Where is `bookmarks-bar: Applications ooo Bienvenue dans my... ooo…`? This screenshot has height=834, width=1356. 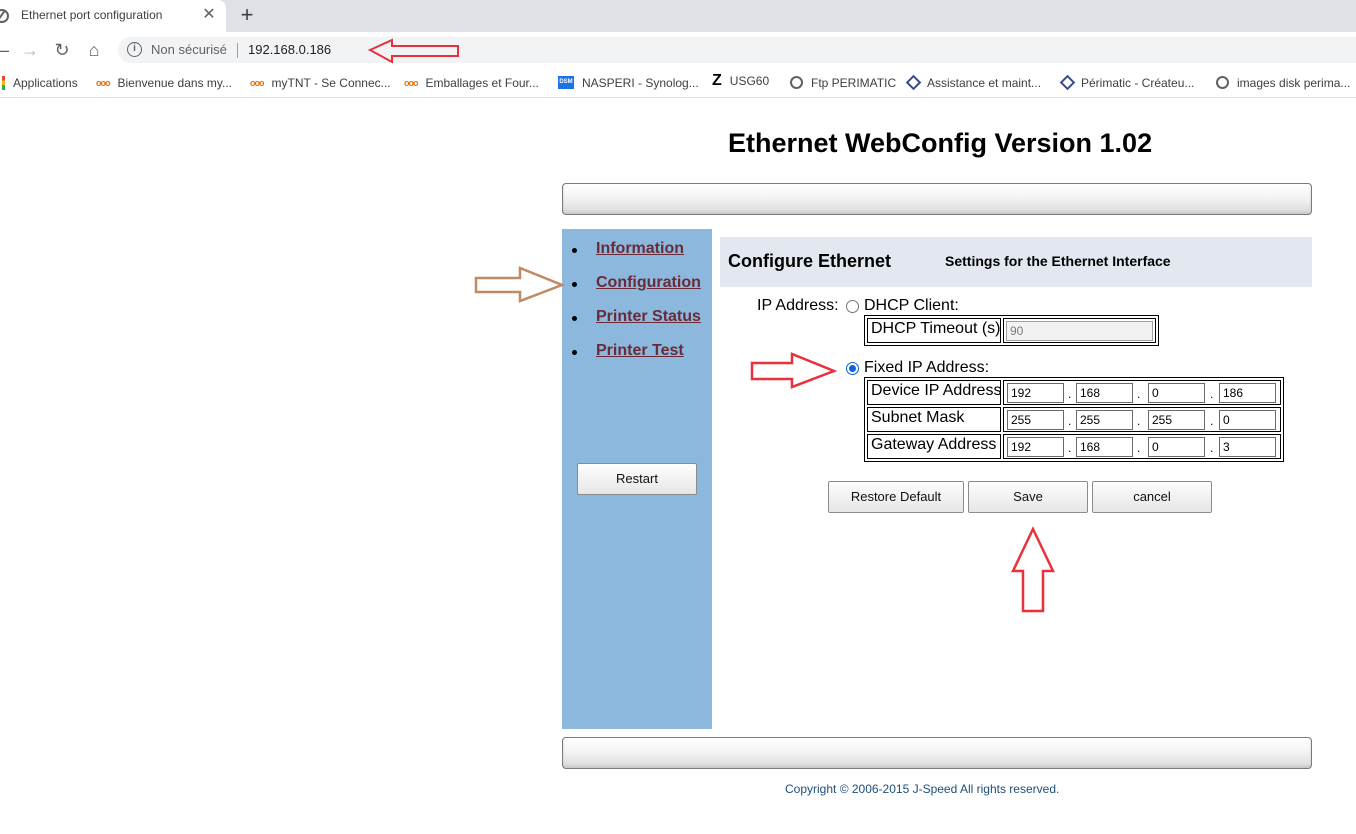 bookmarks-bar: Applications ooo Bienvenue dans my... ooo… is located at coordinates (678, 83).